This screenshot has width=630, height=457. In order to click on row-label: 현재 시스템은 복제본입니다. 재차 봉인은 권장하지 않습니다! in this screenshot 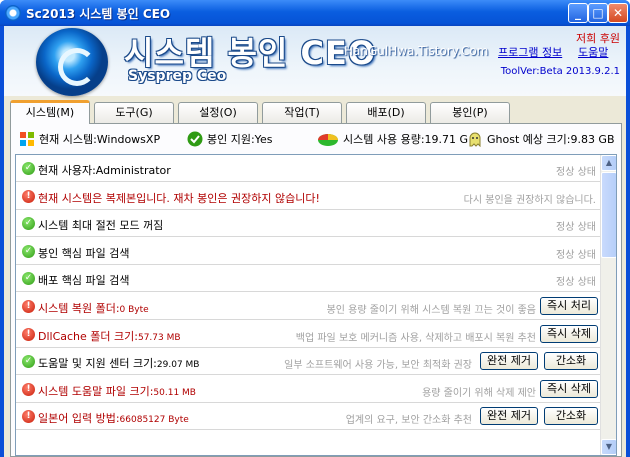, I will do `click(179, 198)`.